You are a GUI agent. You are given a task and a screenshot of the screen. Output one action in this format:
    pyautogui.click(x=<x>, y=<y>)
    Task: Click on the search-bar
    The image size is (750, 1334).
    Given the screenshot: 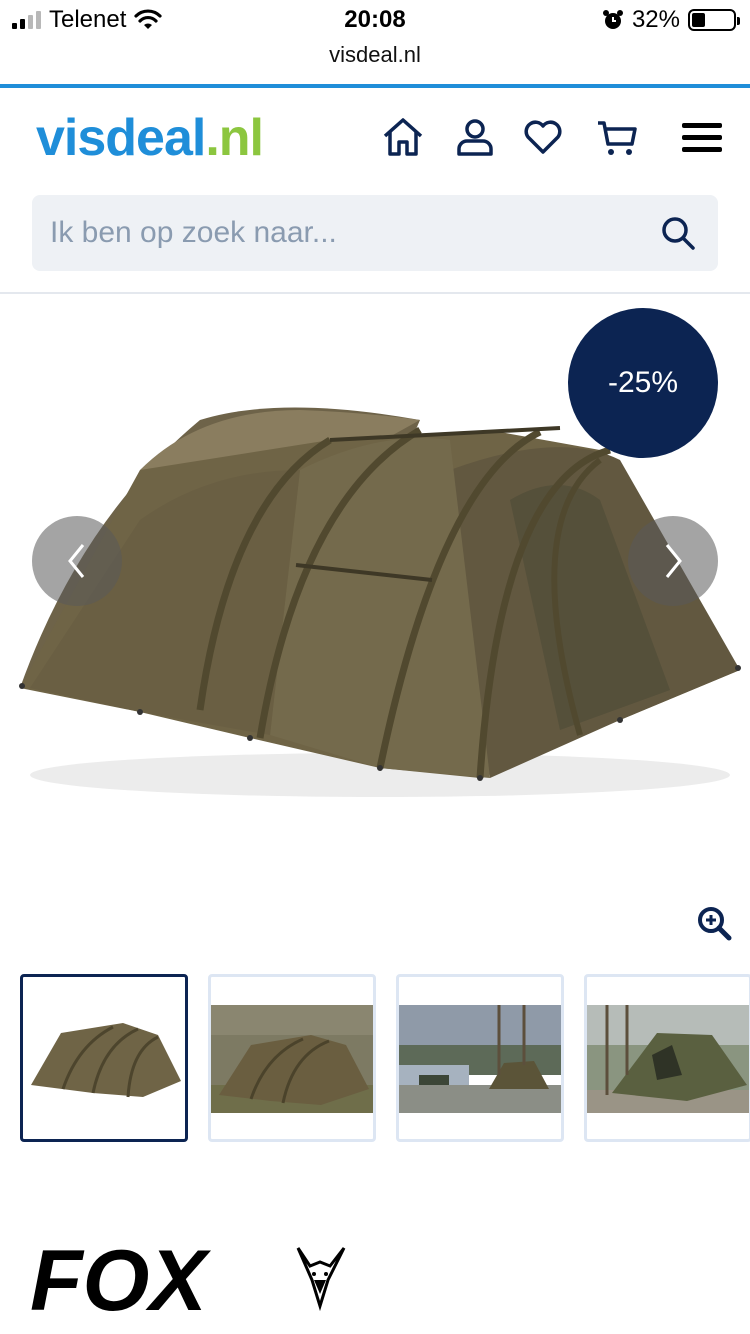 What is the action you would take?
    pyautogui.click(x=375, y=233)
    